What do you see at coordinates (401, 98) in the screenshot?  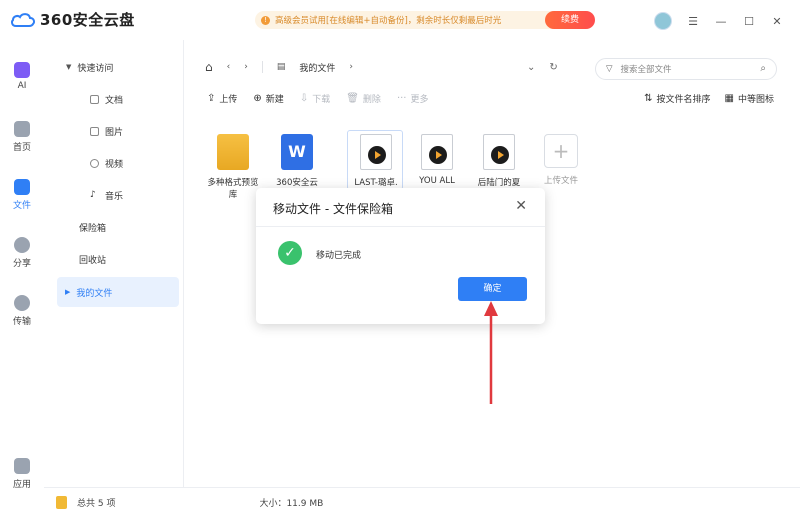 I see `ellipsis-icon: ···` at bounding box center [401, 98].